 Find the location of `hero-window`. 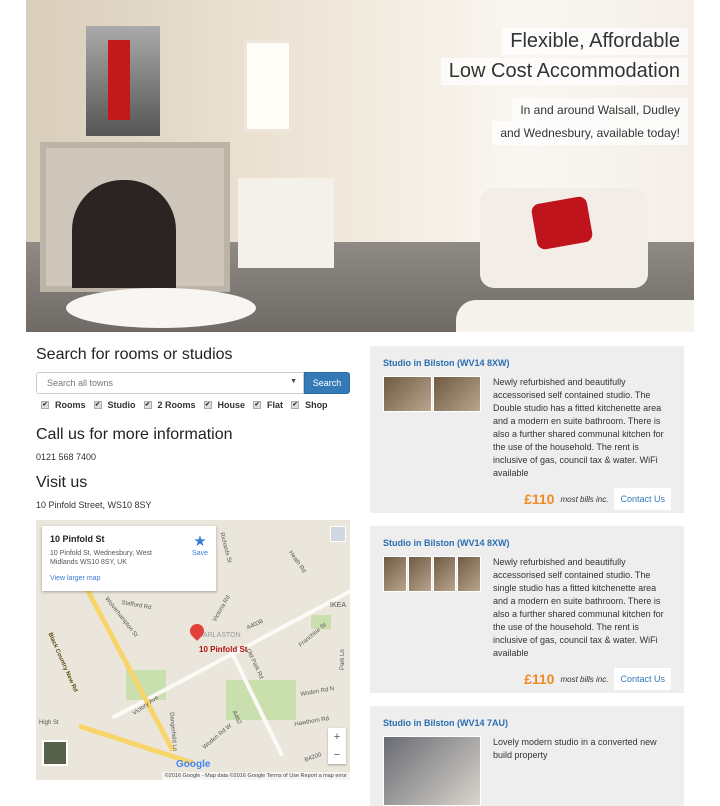

hero-window is located at coordinates (268, 86).